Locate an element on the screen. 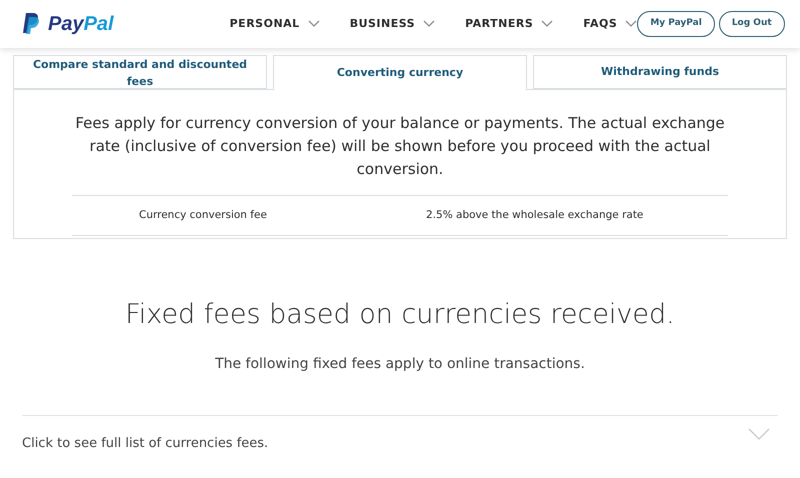 The width and height of the screenshot is (800, 478). tab: Compare standard and discounted fees is located at coordinates (140, 72).